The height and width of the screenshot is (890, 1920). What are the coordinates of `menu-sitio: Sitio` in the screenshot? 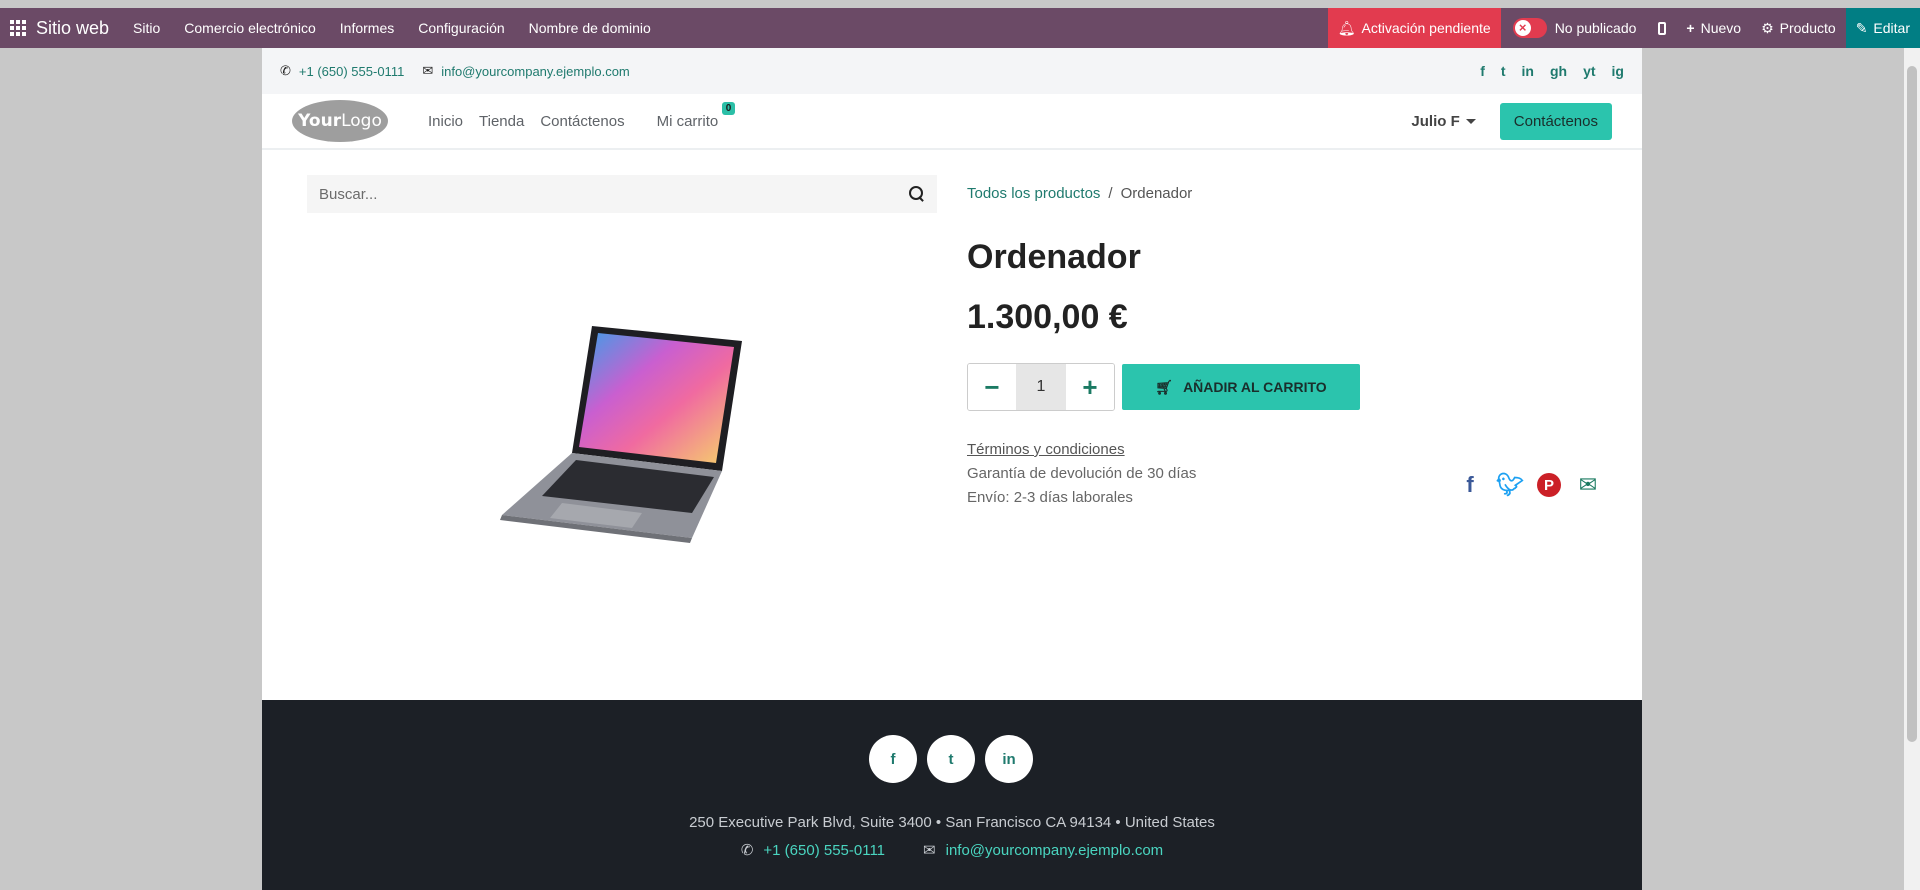 It's located at (146, 28).